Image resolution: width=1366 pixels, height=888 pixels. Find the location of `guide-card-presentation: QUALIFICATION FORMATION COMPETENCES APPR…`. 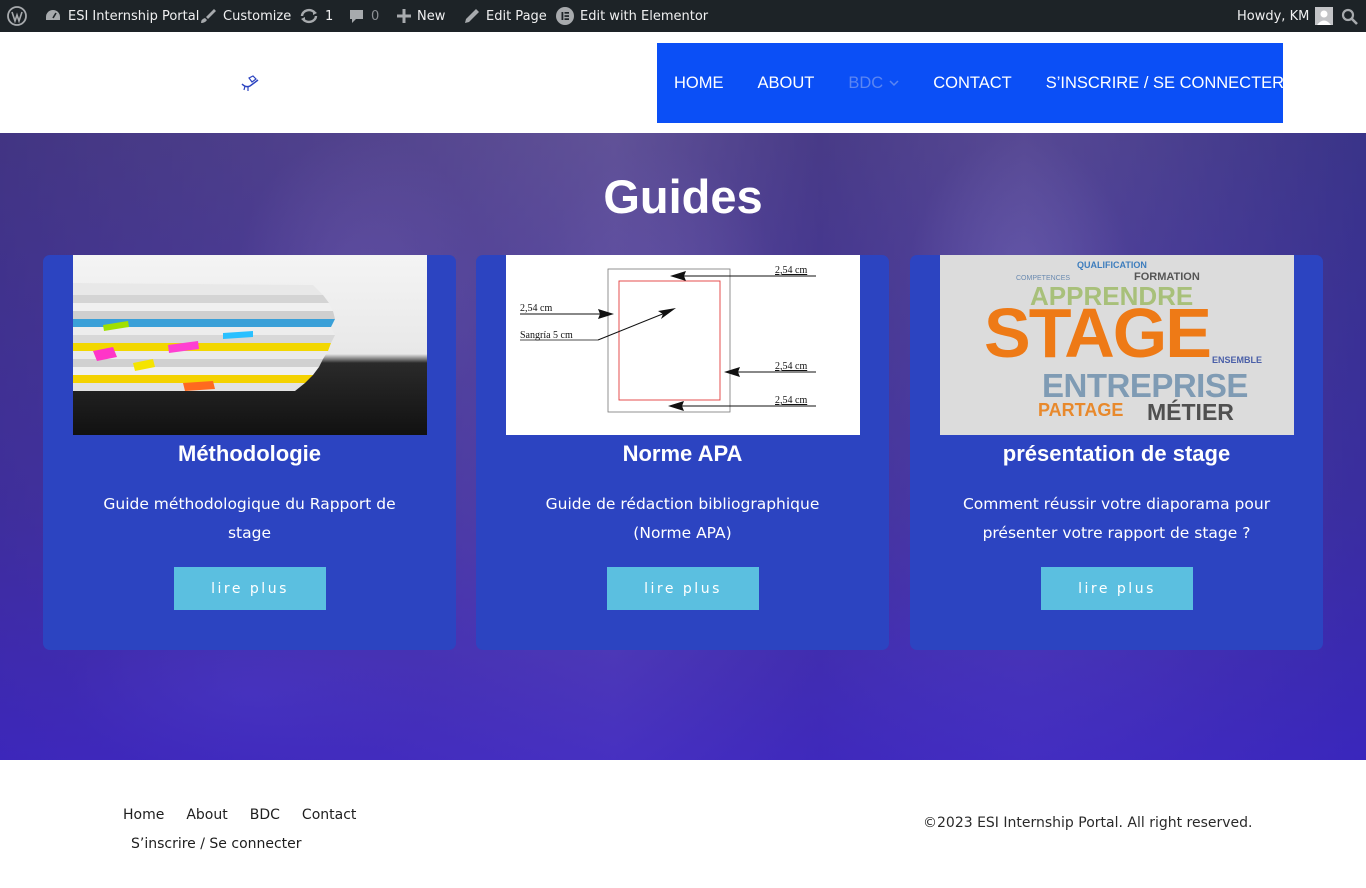

guide-card-presentation: QUALIFICATION FORMATION COMPETENCES APPR… is located at coordinates (1116, 452).